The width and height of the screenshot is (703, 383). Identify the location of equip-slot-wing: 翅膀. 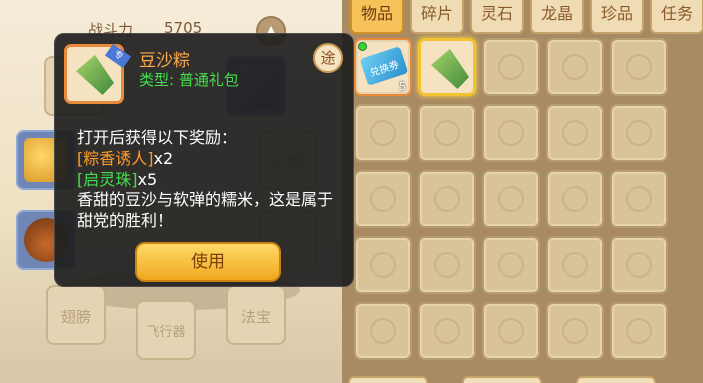
(76, 315).